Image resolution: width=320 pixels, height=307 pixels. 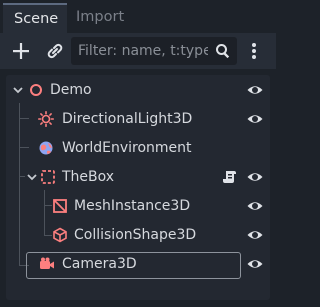 What do you see at coordinates (36, 90) in the screenshot?
I see `node3d-icon` at bounding box center [36, 90].